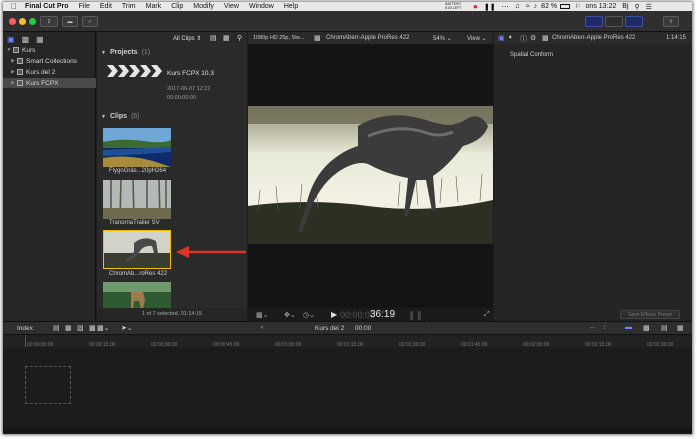  I want to click on close-window-button, so click(12, 21).